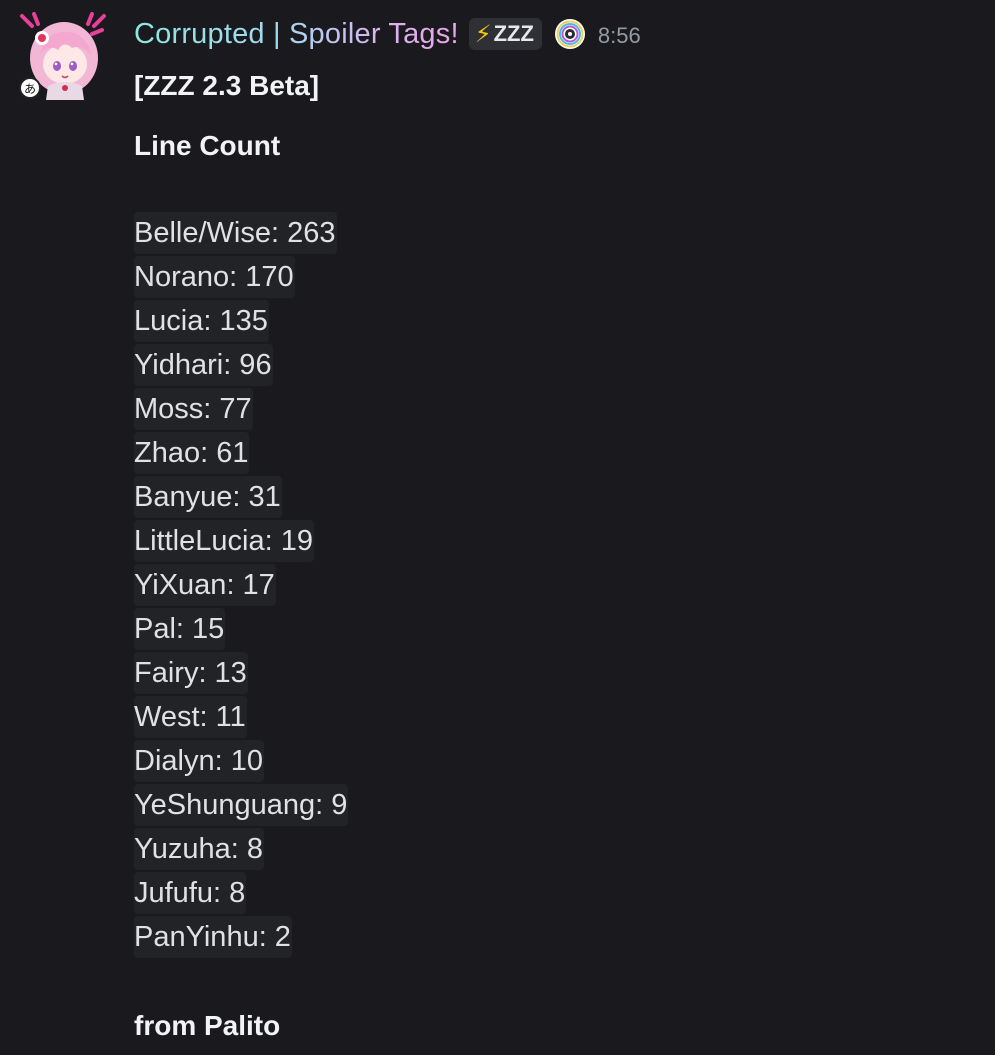 The width and height of the screenshot is (995, 1055). What do you see at coordinates (483, 34) in the screenshot?
I see `lightning-bolt-icon: ⚡` at bounding box center [483, 34].